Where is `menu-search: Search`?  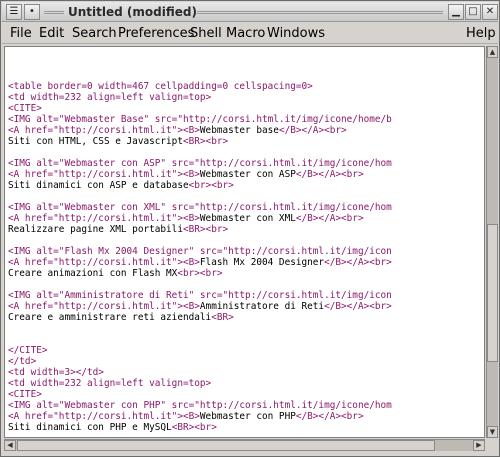
menu-search: Search is located at coordinates (94, 33).